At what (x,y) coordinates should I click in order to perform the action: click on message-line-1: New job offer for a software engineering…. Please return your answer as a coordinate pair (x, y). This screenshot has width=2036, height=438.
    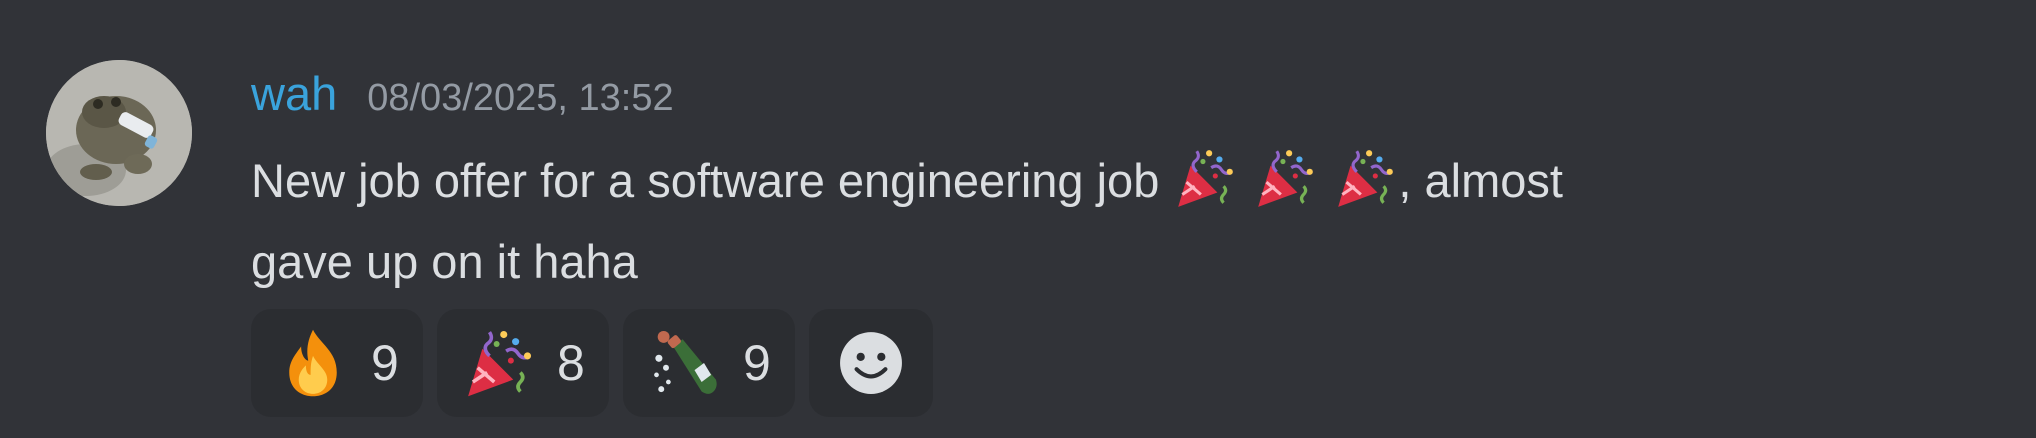
    Looking at the image, I should click on (1041, 180).